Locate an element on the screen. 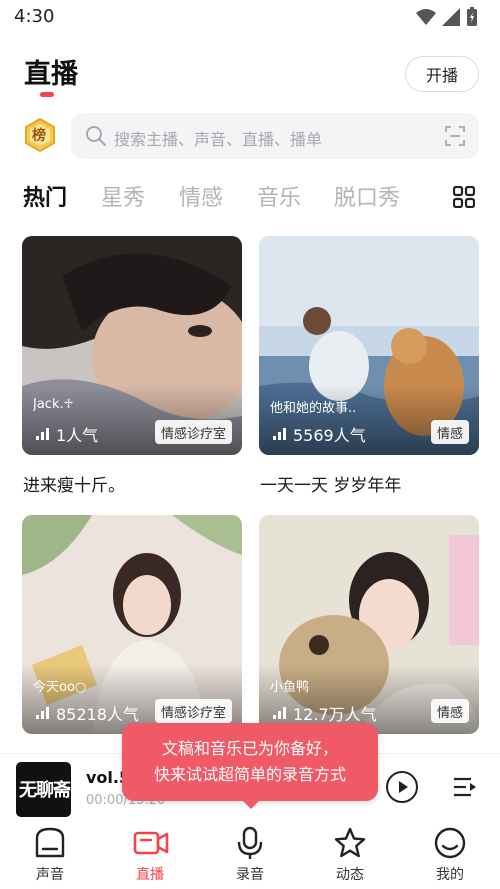 The image size is (500, 889). nav-item-profile: 我的 is located at coordinates (450, 855).